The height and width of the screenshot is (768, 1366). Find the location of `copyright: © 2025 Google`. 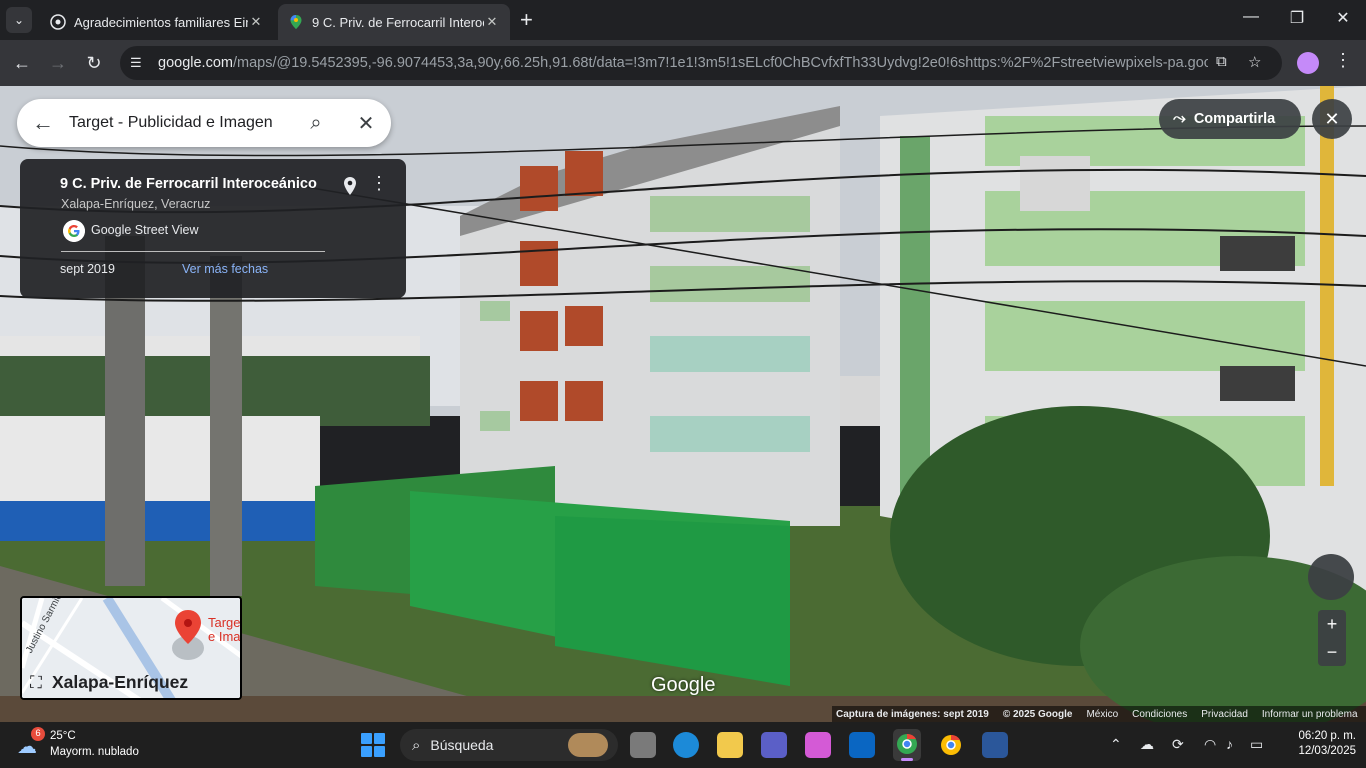

copyright: © 2025 Google is located at coordinates (1037, 714).